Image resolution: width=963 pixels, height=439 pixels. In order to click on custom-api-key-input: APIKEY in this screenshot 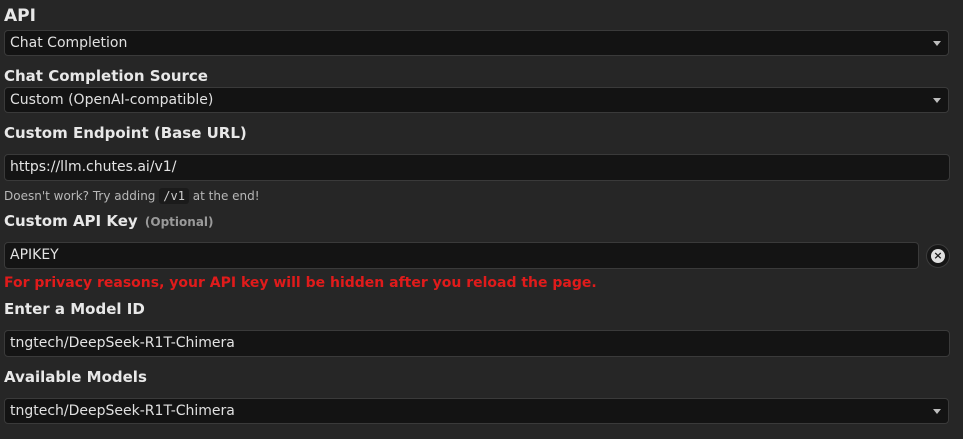, I will do `click(461, 255)`.